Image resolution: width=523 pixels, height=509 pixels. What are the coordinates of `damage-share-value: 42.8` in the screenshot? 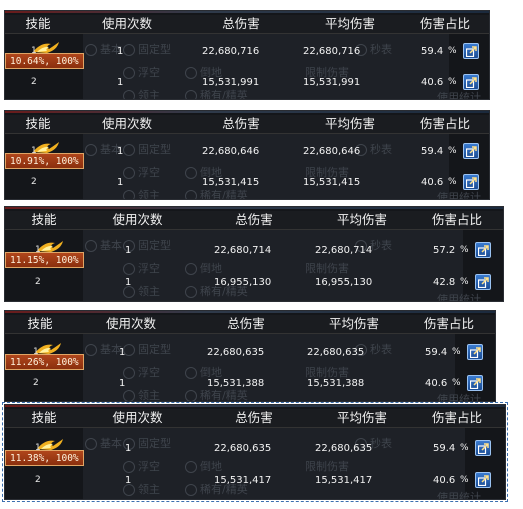 It's located at (444, 283).